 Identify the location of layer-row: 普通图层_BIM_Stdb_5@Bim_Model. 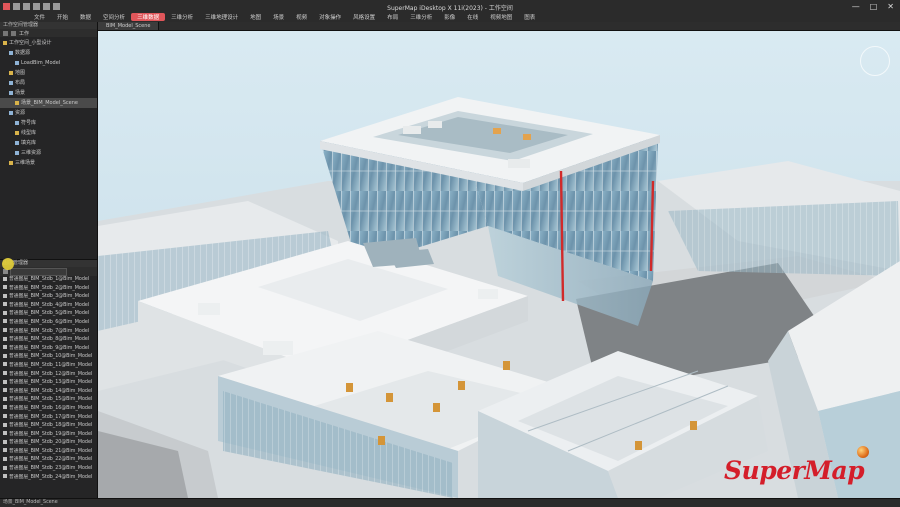
(48, 314).